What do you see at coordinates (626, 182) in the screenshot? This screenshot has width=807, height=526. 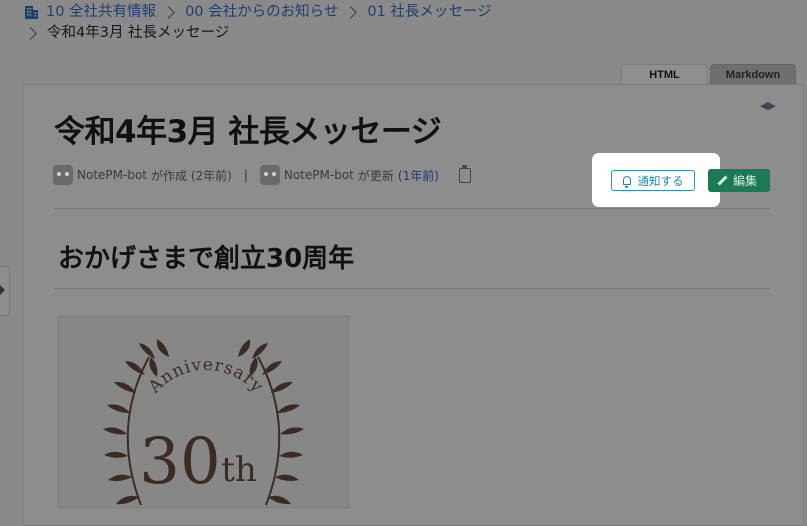 I see `bell-icon` at bounding box center [626, 182].